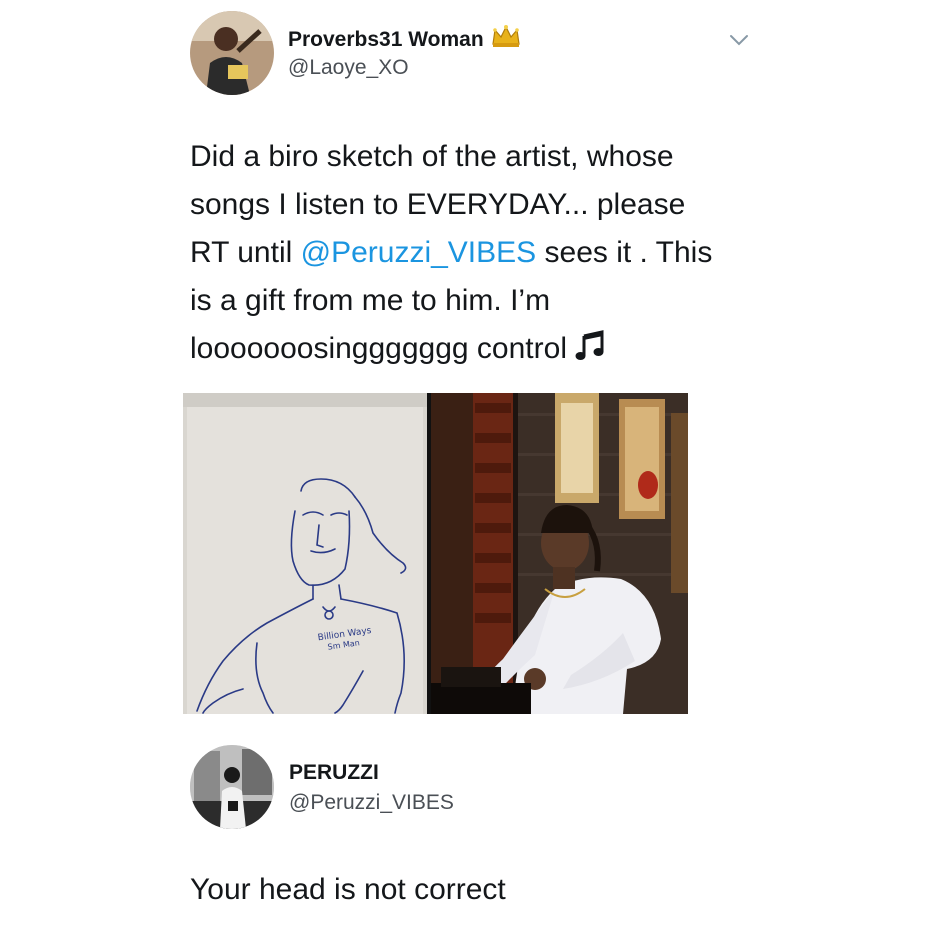 This screenshot has width=950, height=950. Describe the element at coordinates (559, 553) in the screenshot. I see `performer-photo` at that location.